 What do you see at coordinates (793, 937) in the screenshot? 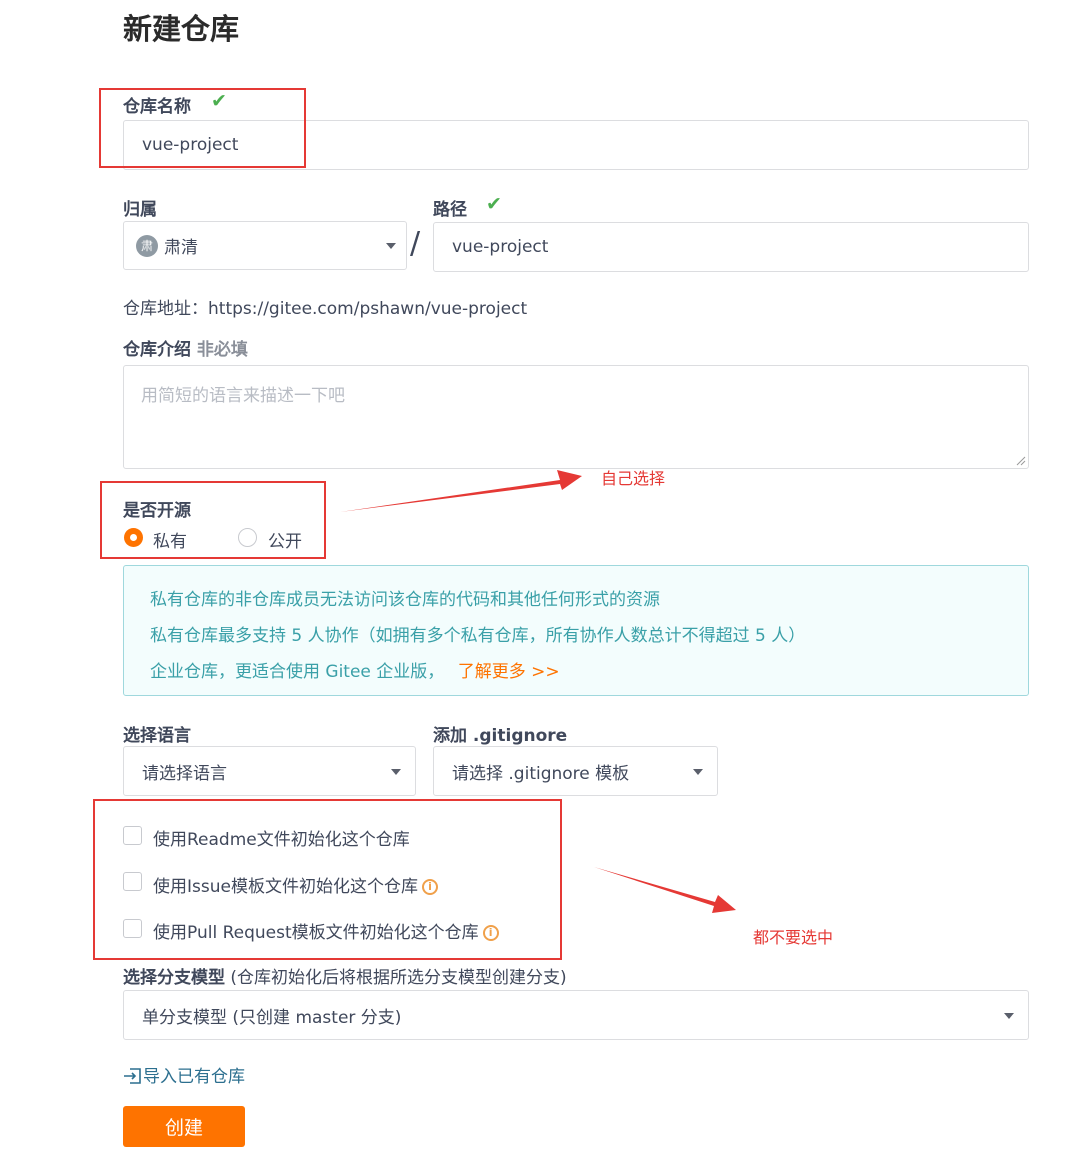
I see `annotation-dont-select: 都不要选中` at bounding box center [793, 937].